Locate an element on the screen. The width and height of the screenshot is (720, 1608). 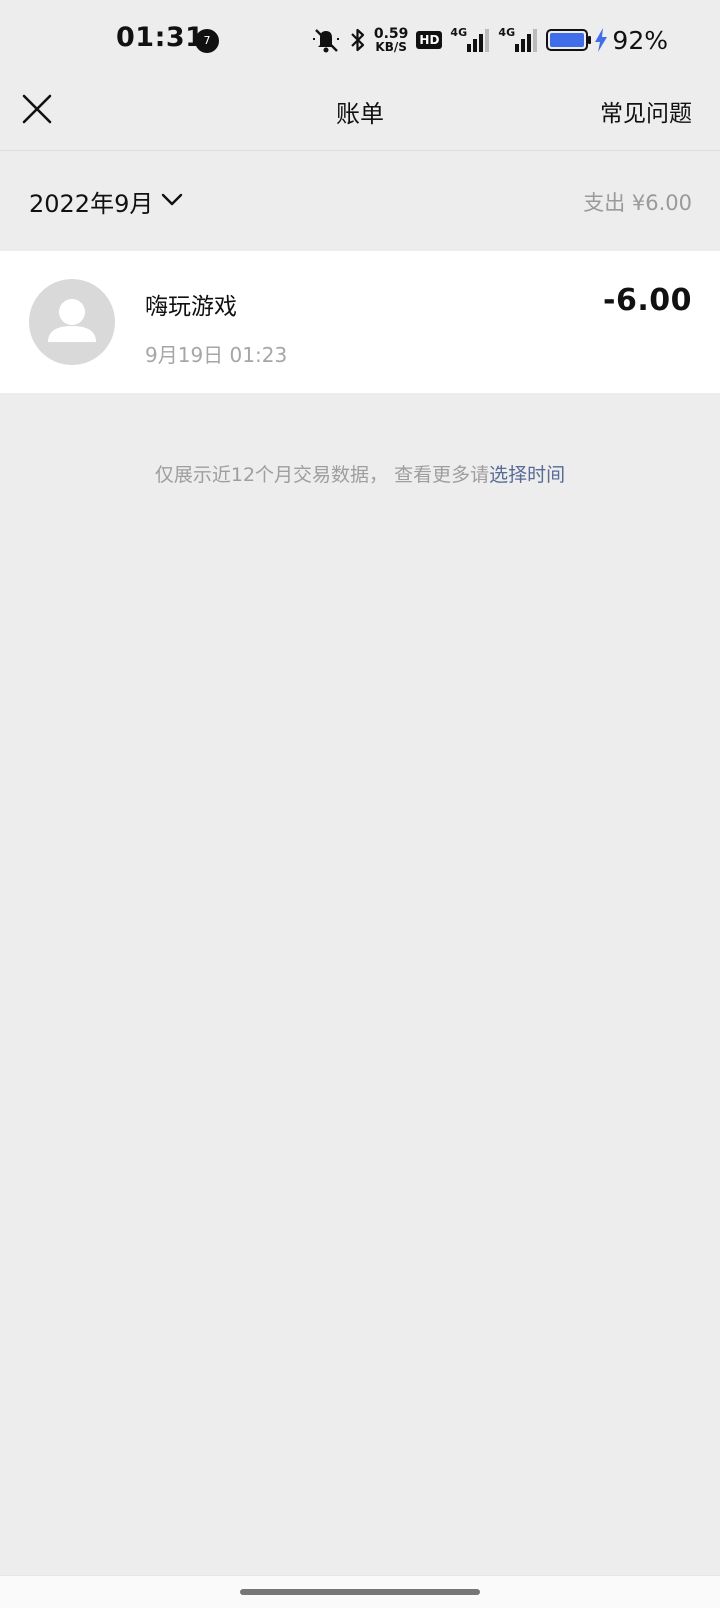
transaction-name: 嗨玩游戏 is located at coordinates (191, 307).